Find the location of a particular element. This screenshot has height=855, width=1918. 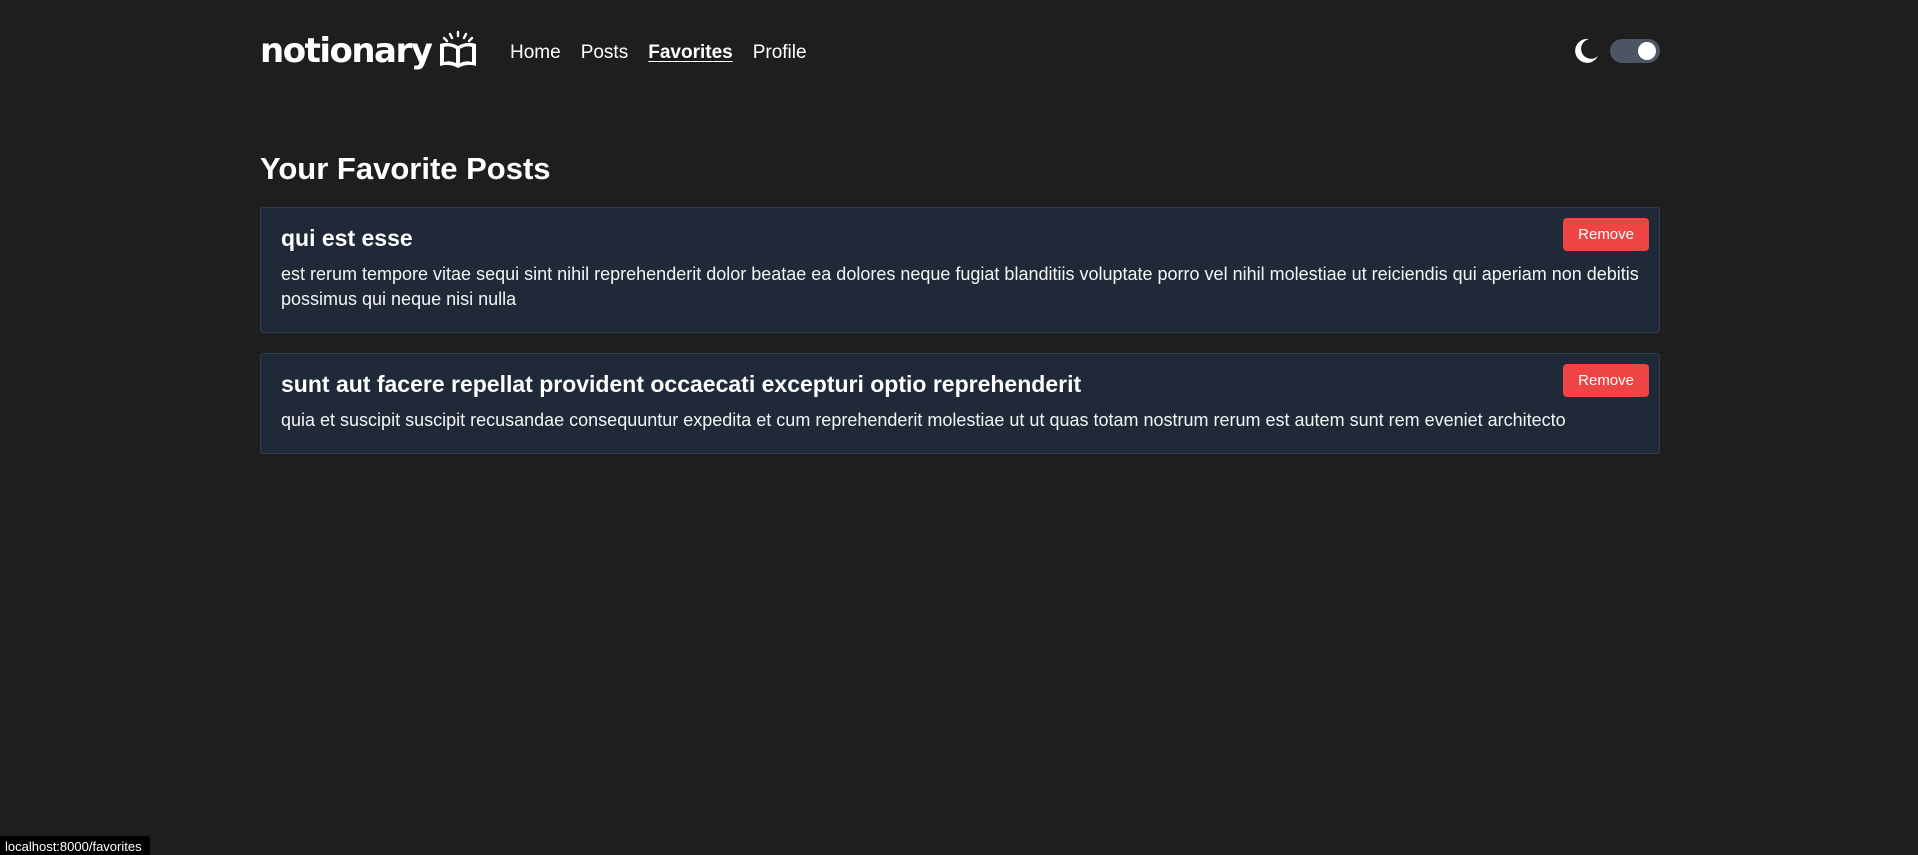

nav-home: Home is located at coordinates (535, 53).